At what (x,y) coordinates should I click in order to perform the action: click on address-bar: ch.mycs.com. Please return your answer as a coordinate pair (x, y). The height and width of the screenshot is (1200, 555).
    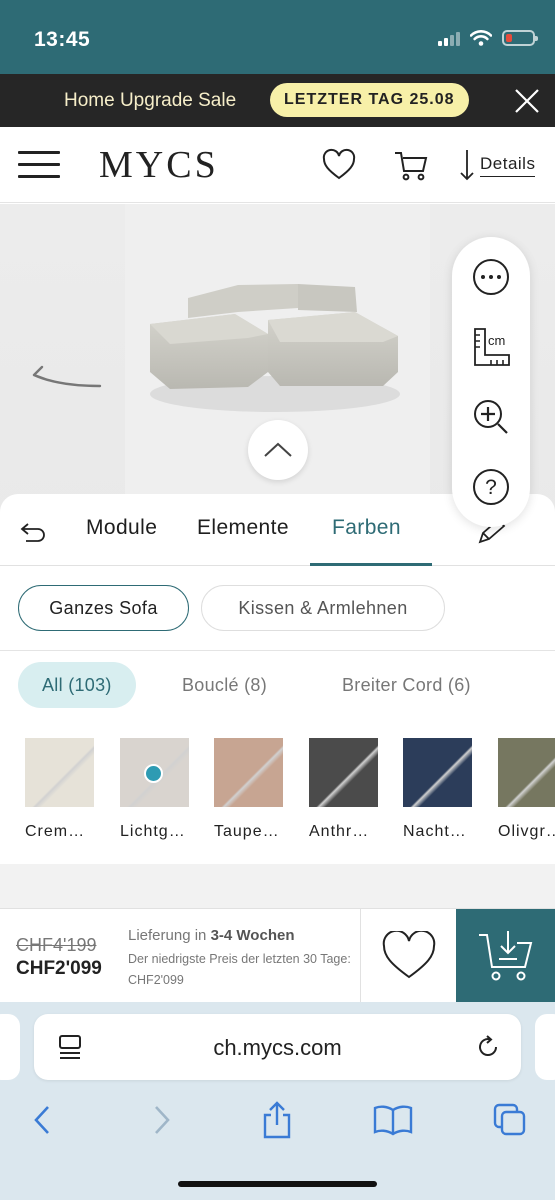
    Looking at the image, I should click on (277, 1047).